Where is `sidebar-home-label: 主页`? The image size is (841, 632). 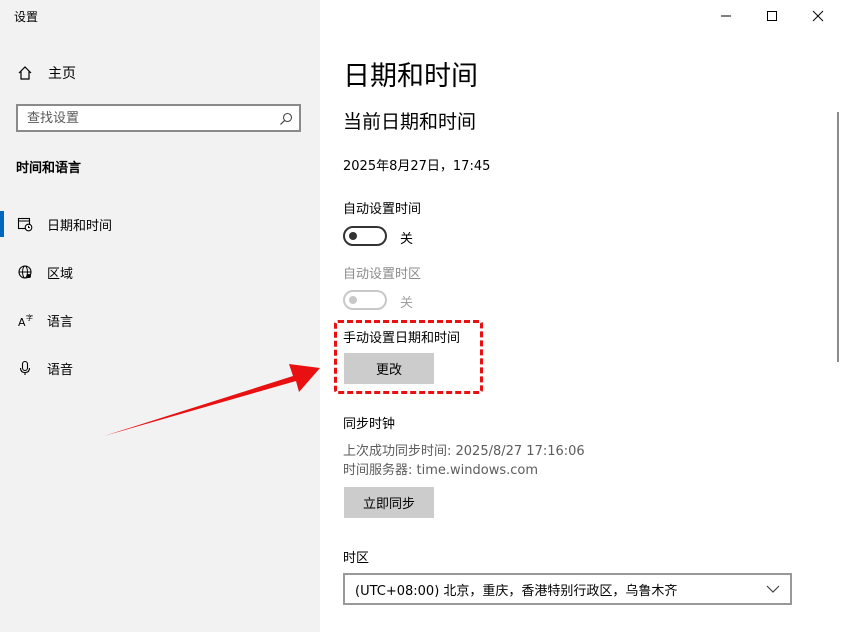 sidebar-home-label: 主页 is located at coordinates (62, 74).